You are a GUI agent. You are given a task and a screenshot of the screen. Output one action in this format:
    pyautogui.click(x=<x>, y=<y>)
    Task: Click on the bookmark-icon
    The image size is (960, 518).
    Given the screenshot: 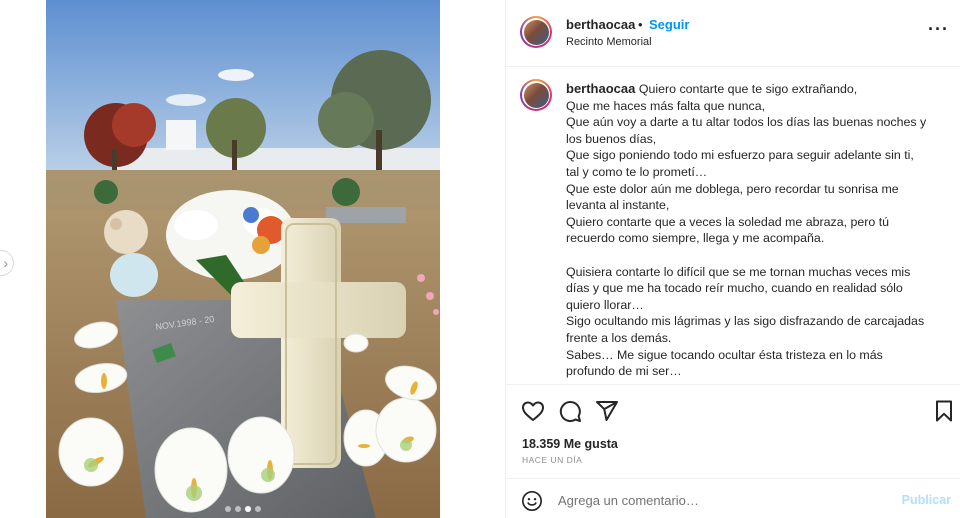 What is the action you would take?
    pyautogui.click(x=944, y=411)
    